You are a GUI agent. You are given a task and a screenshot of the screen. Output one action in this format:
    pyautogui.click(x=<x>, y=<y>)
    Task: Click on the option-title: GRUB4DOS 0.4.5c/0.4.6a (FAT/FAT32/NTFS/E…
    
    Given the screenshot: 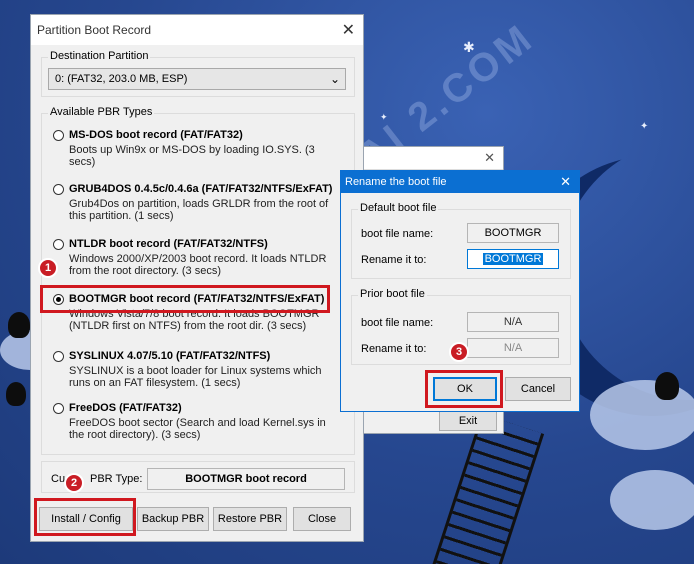 What is the action you would take?
    pyautogui.click(x=201, y=189)
    